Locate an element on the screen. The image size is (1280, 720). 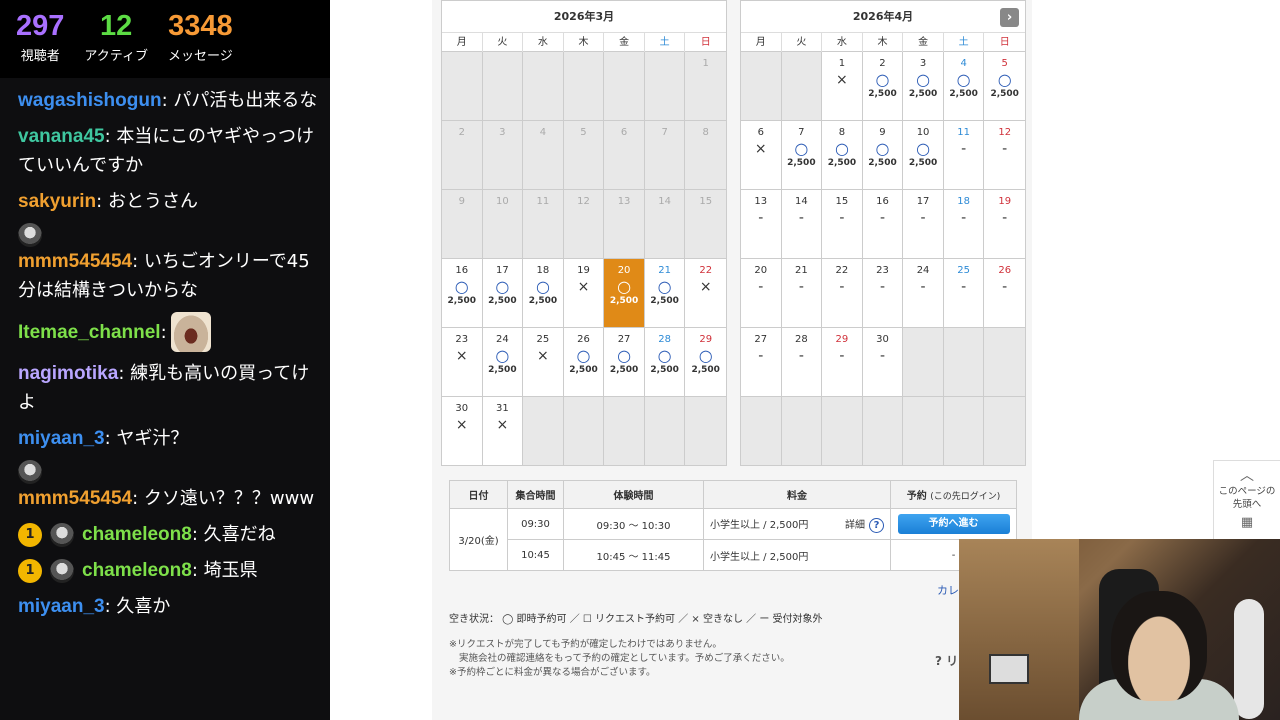
calendar-day-29: 29 ○ 2,500 is located at coordinates (705, 362).